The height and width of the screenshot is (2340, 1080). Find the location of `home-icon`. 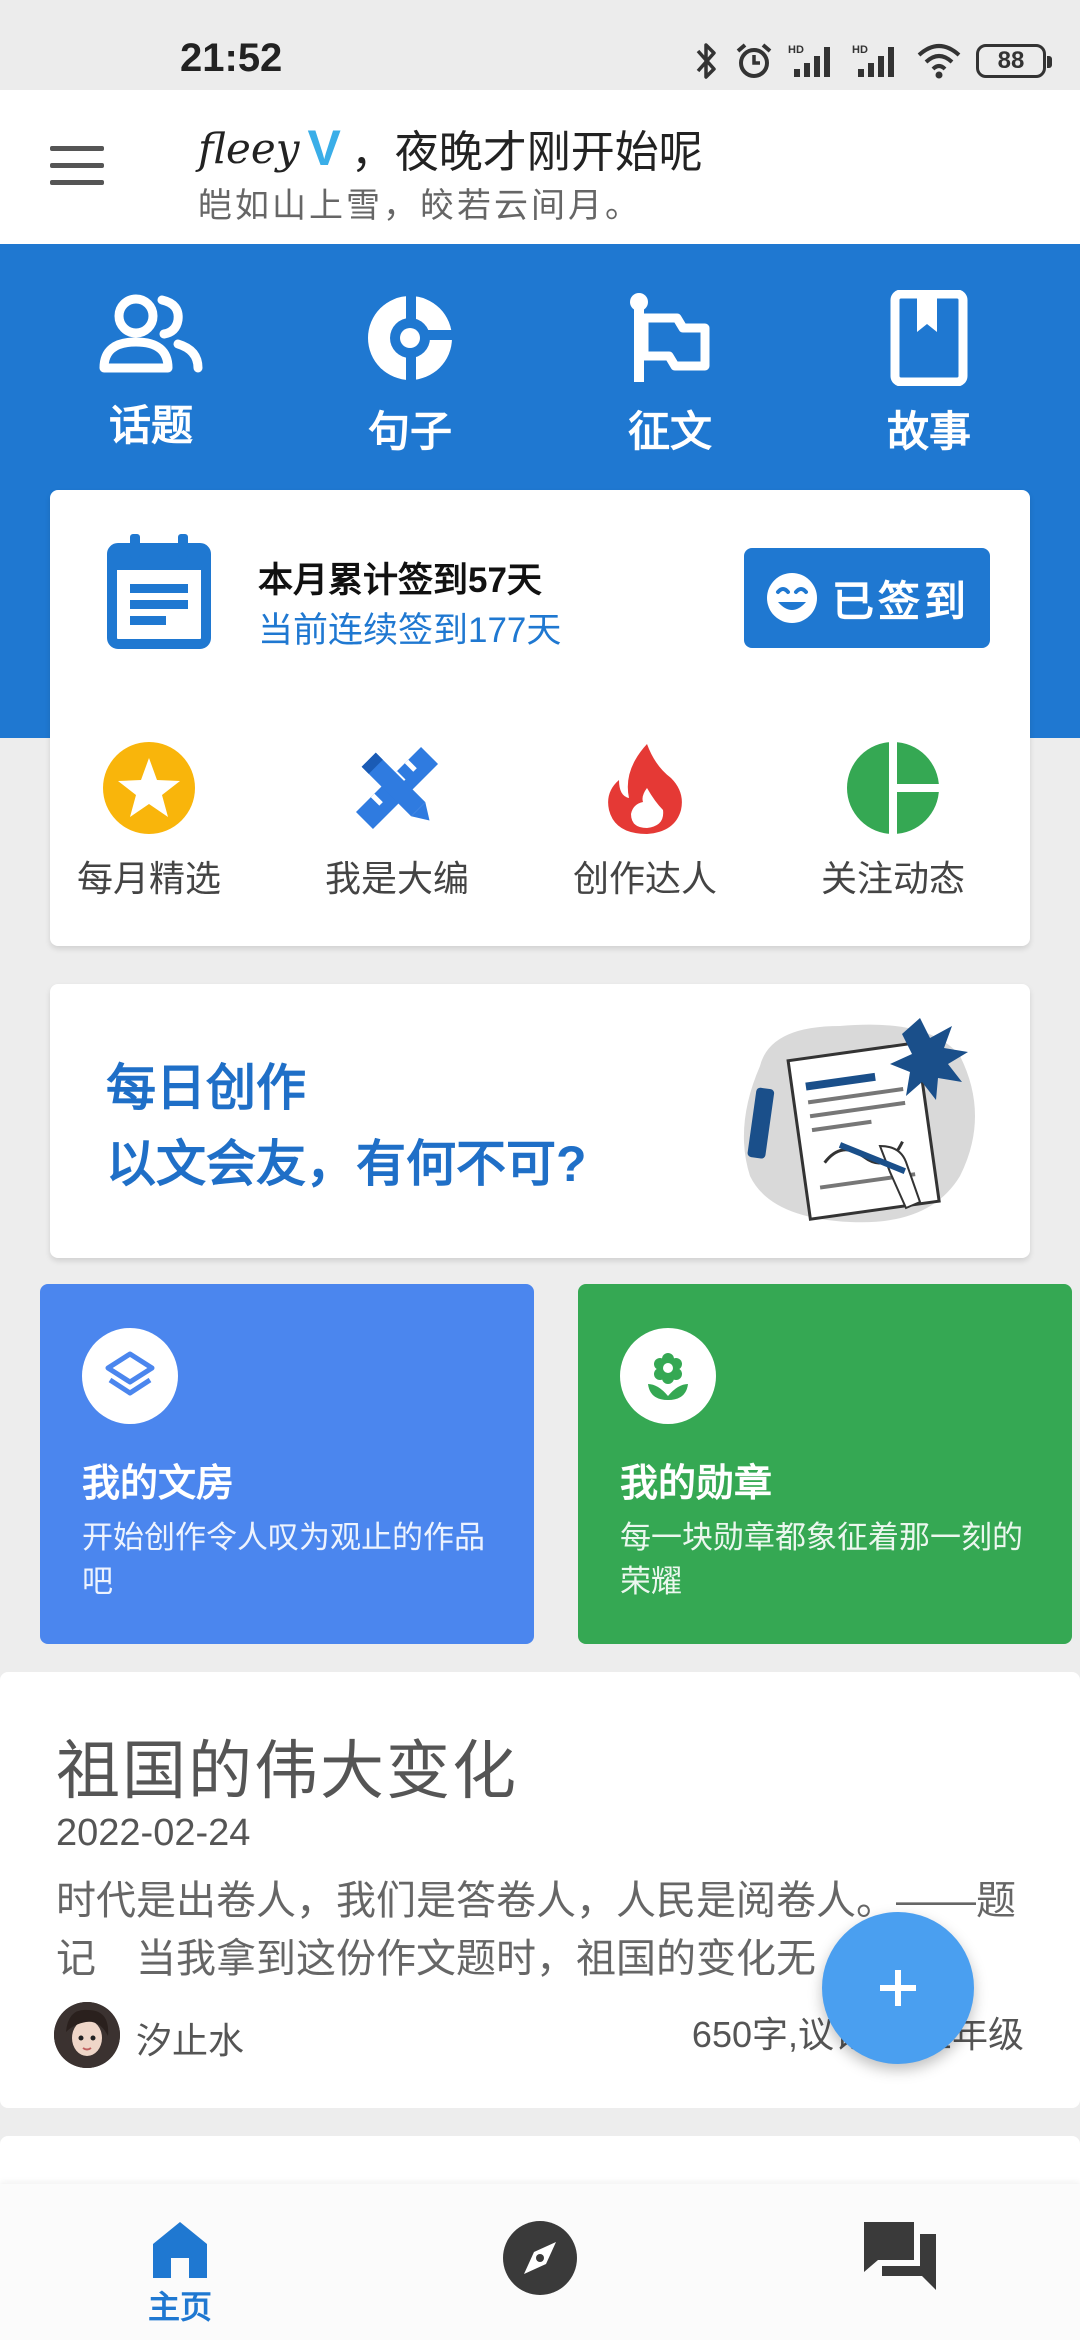

home-icon is located at coordinates (180, 2250).